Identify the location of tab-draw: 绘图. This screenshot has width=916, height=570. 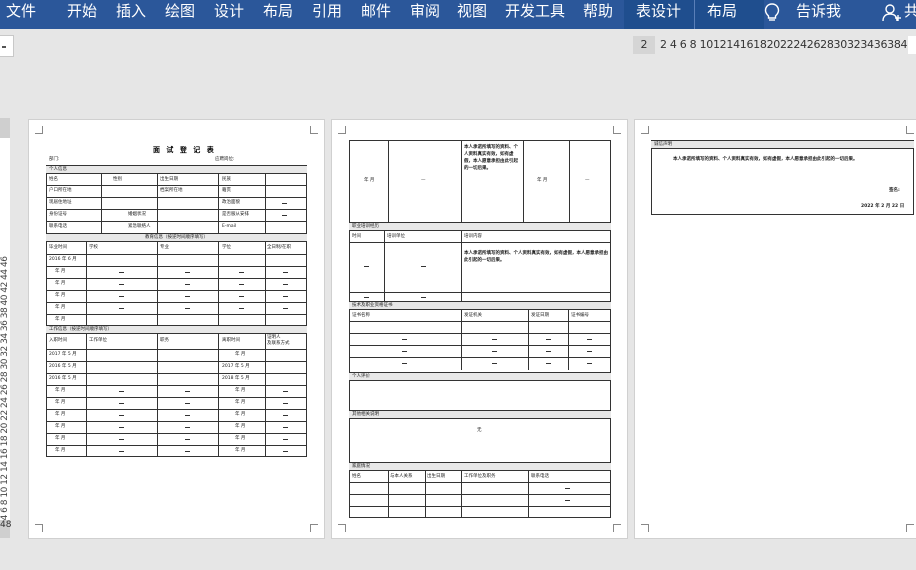
(180, 14).